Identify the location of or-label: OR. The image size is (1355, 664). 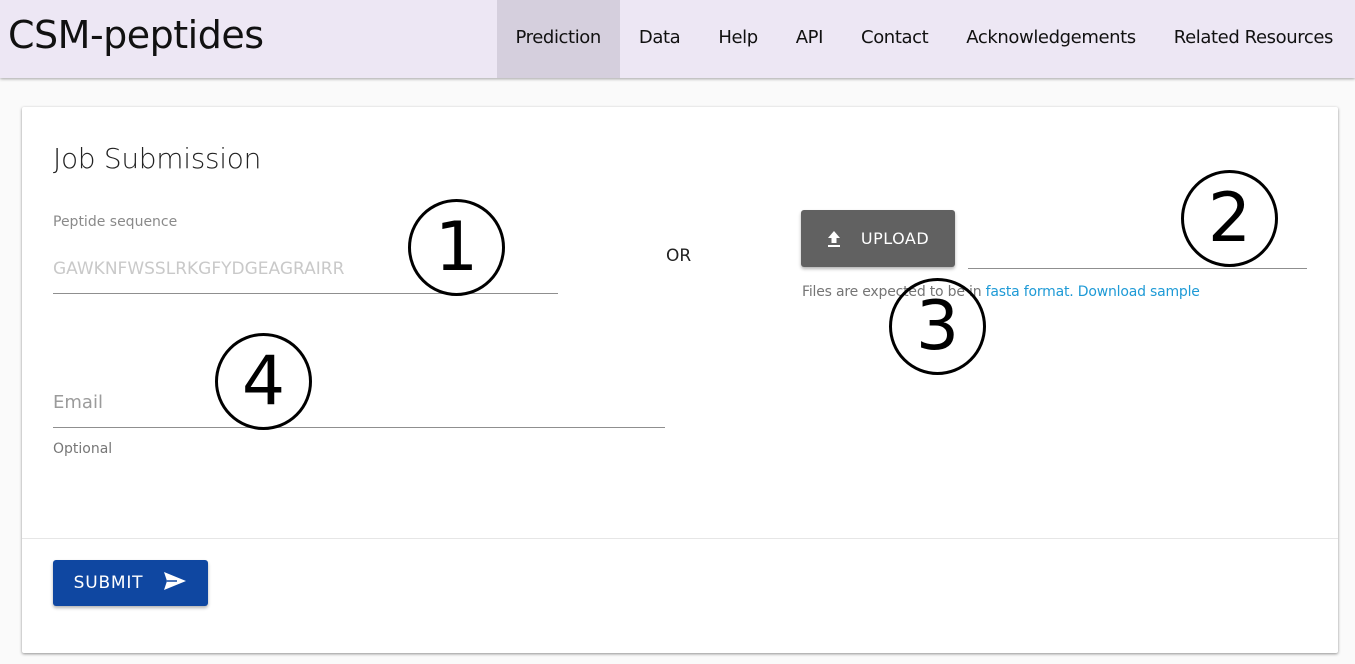
(679, 256).